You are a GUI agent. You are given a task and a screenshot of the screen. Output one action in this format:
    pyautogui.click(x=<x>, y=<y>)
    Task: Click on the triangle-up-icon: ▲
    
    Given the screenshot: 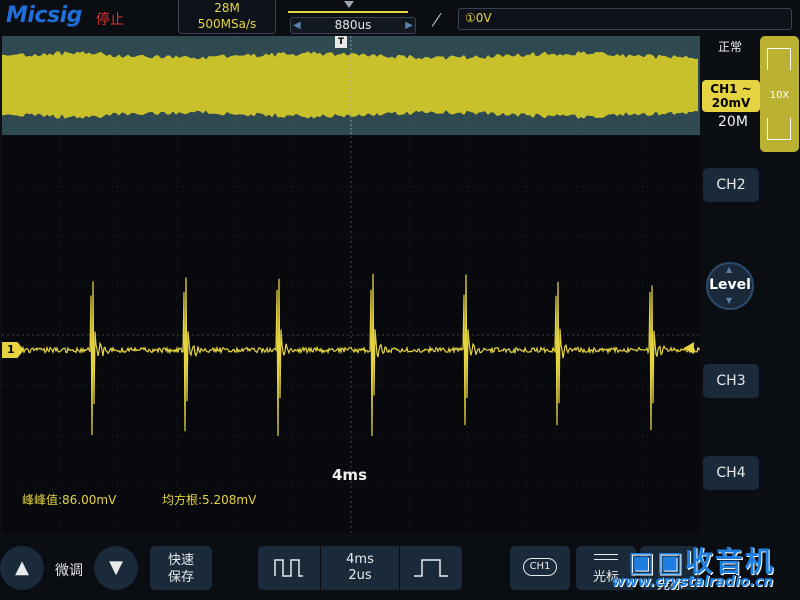 What is the action you would take?
    pyautogui.click(x=22, y=567)
    